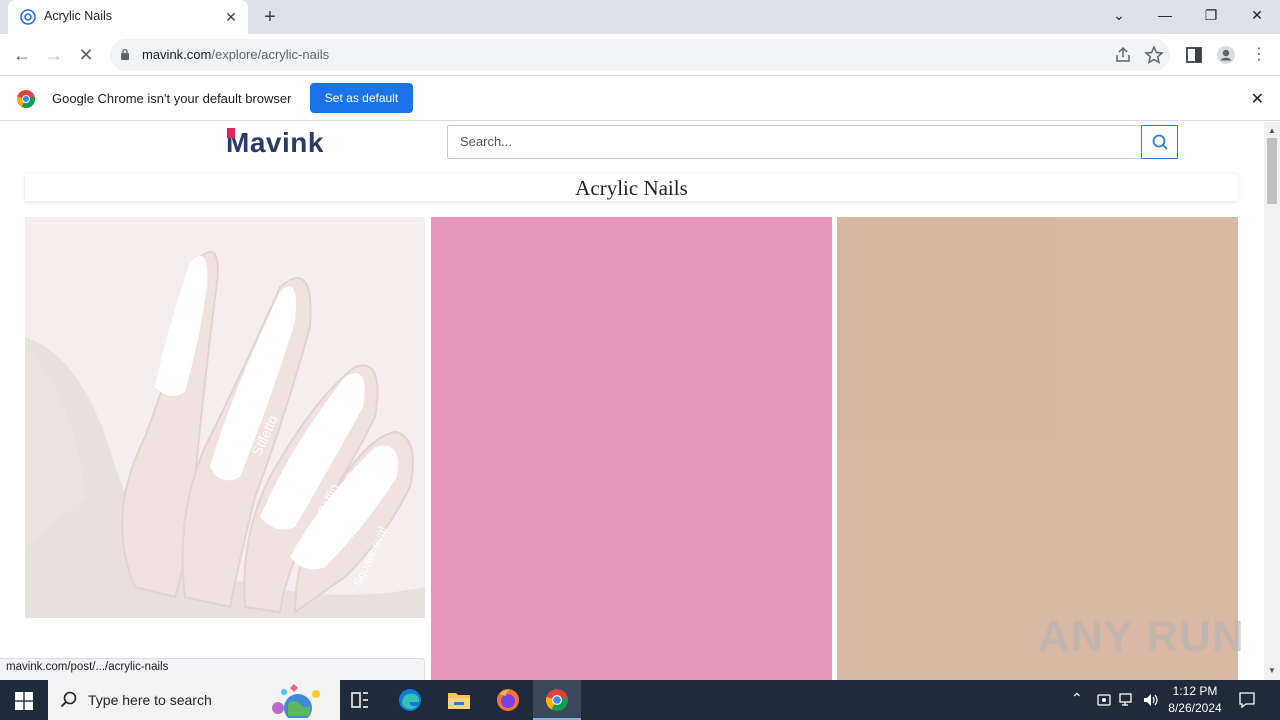  Describe the element at coordinates (125, 54) in the screenshot. I see `lock-icon` at that location.